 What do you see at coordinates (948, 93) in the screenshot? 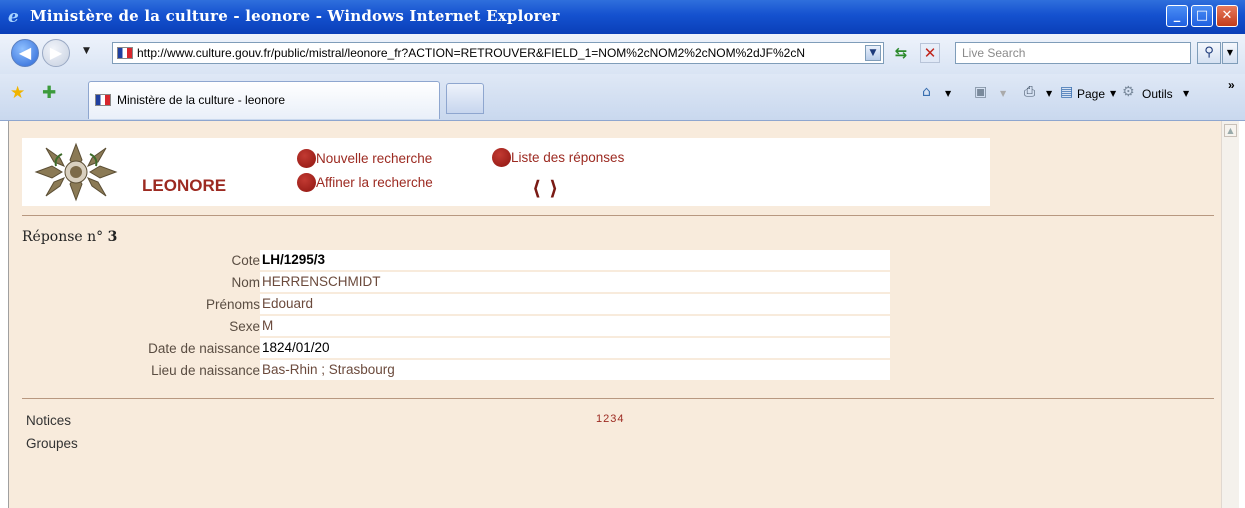
I see `home-dropdown-icon: ▼` at bounding box center [948, 93].